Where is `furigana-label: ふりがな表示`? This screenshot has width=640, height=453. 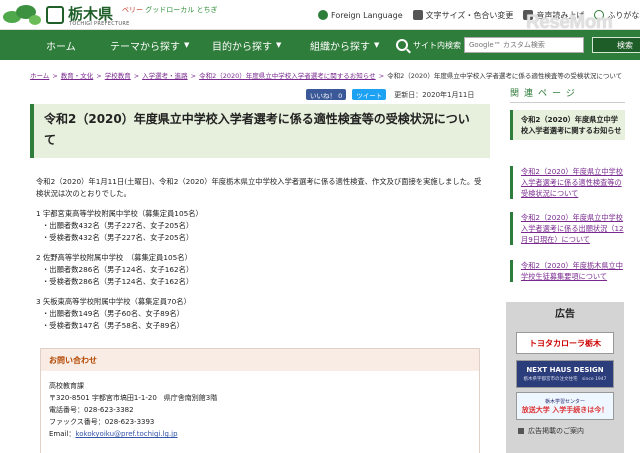 furigana-label: ふりがな表示 is located at coordinates (623, 15).